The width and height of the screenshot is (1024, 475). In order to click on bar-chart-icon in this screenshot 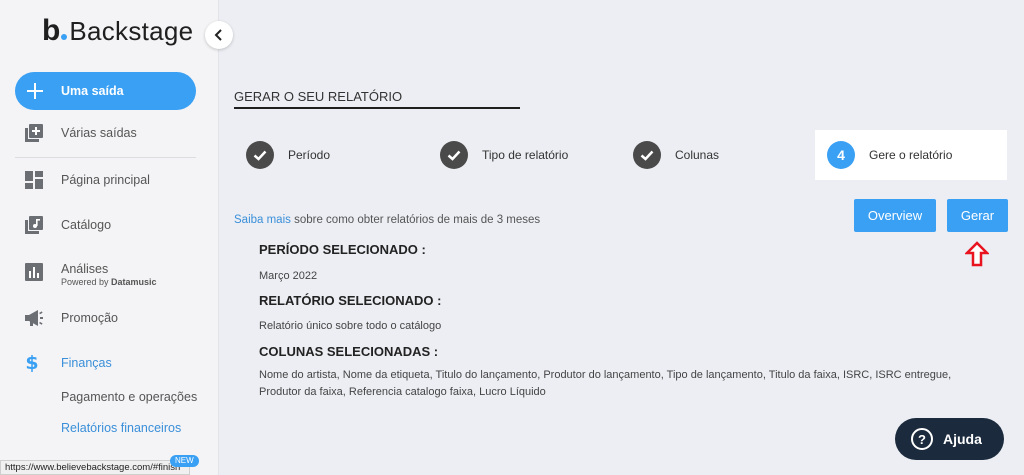, I will do `click(34, 272)`.